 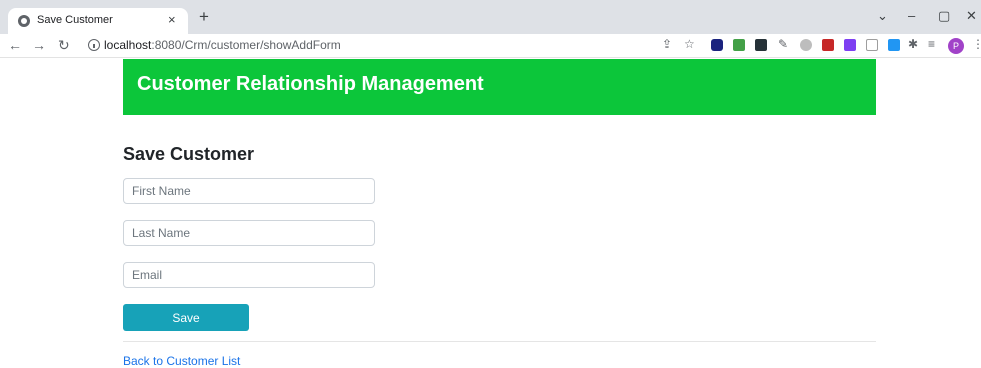 I want to click on bookmark-star-icon: ☆, so click(x=689, y=44).